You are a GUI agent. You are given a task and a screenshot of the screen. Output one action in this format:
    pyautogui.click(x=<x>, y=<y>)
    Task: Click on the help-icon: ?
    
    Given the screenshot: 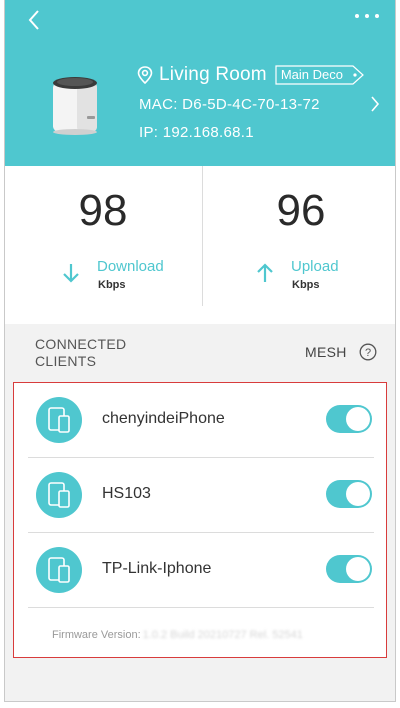 What is the action you would take?
    pyautogui.click(x=368, y=352)
    